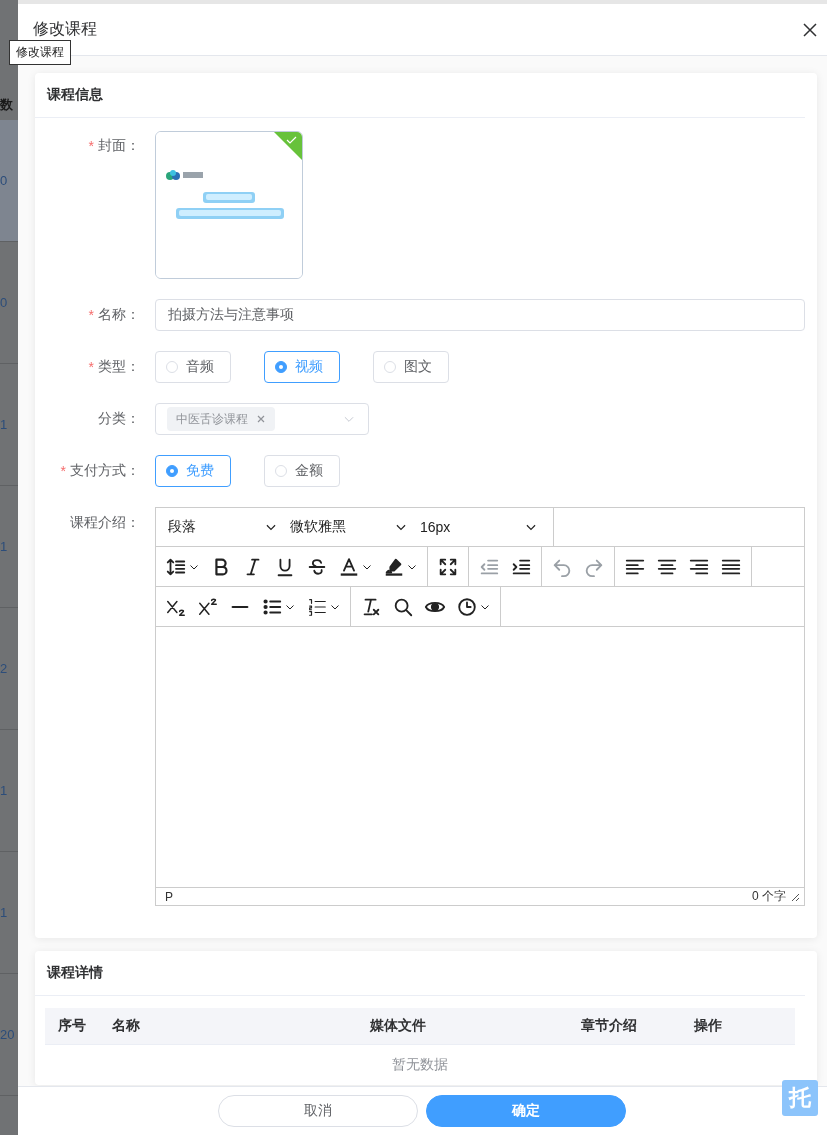  What do you see at coordinates (119, 146) in the screenshot?
I see `field-label: 封面：` at bounding box center [119, 146].